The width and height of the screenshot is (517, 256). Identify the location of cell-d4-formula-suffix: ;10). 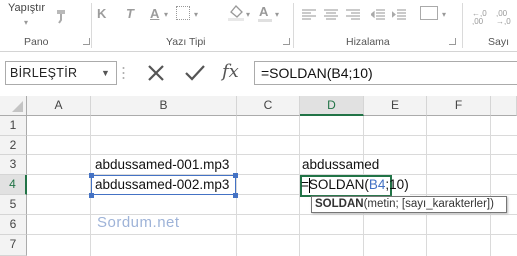
(397, 184).